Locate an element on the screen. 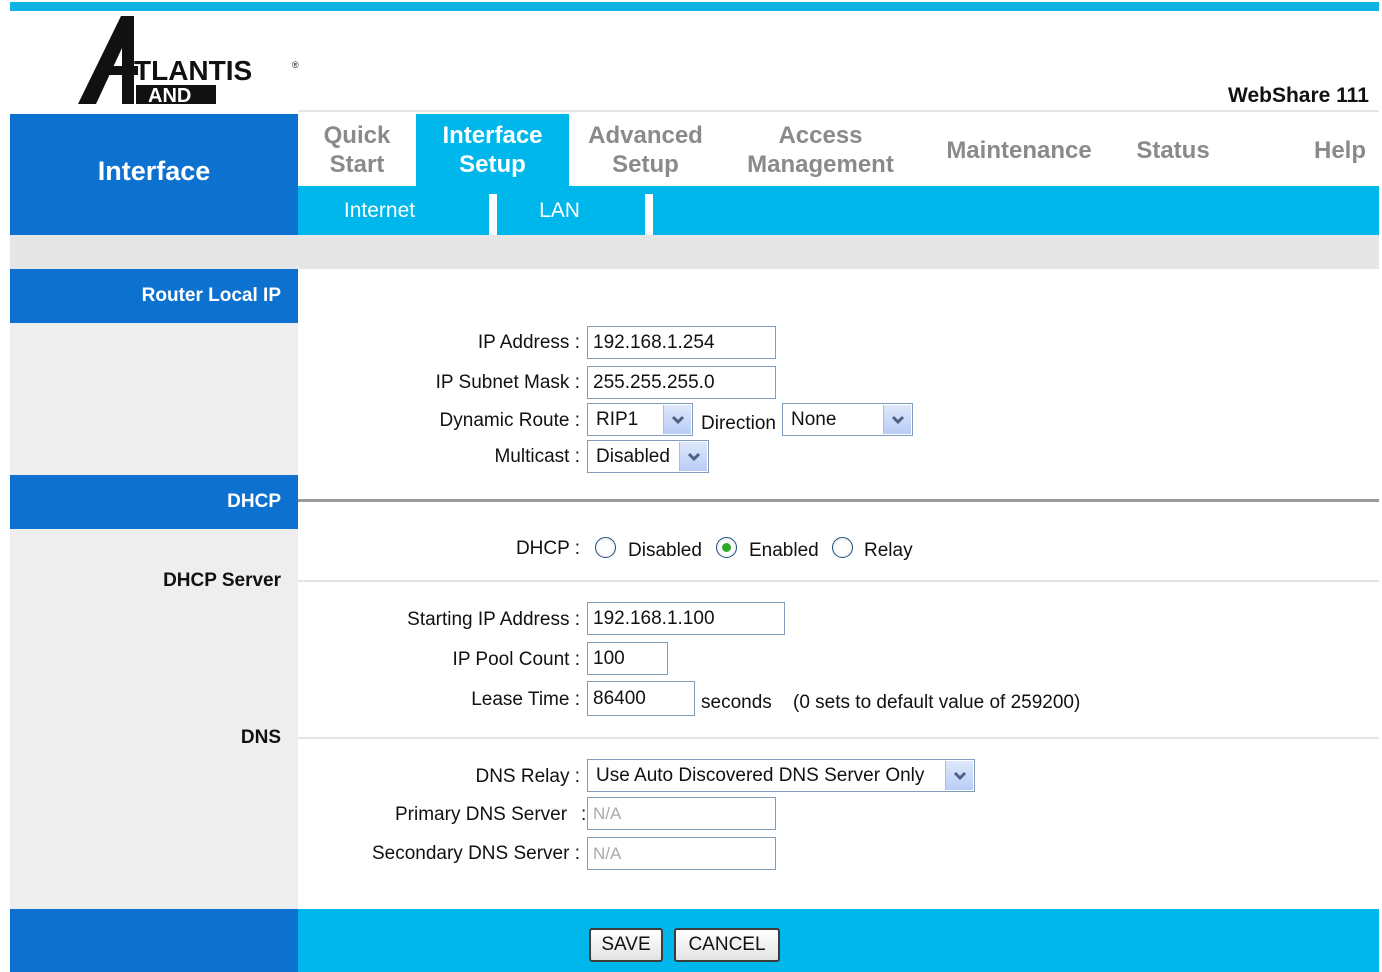 The width and height of the screenshot is (1382, 972). label-dhcp-server: DHCP Server is located at coordinates (222, 580).